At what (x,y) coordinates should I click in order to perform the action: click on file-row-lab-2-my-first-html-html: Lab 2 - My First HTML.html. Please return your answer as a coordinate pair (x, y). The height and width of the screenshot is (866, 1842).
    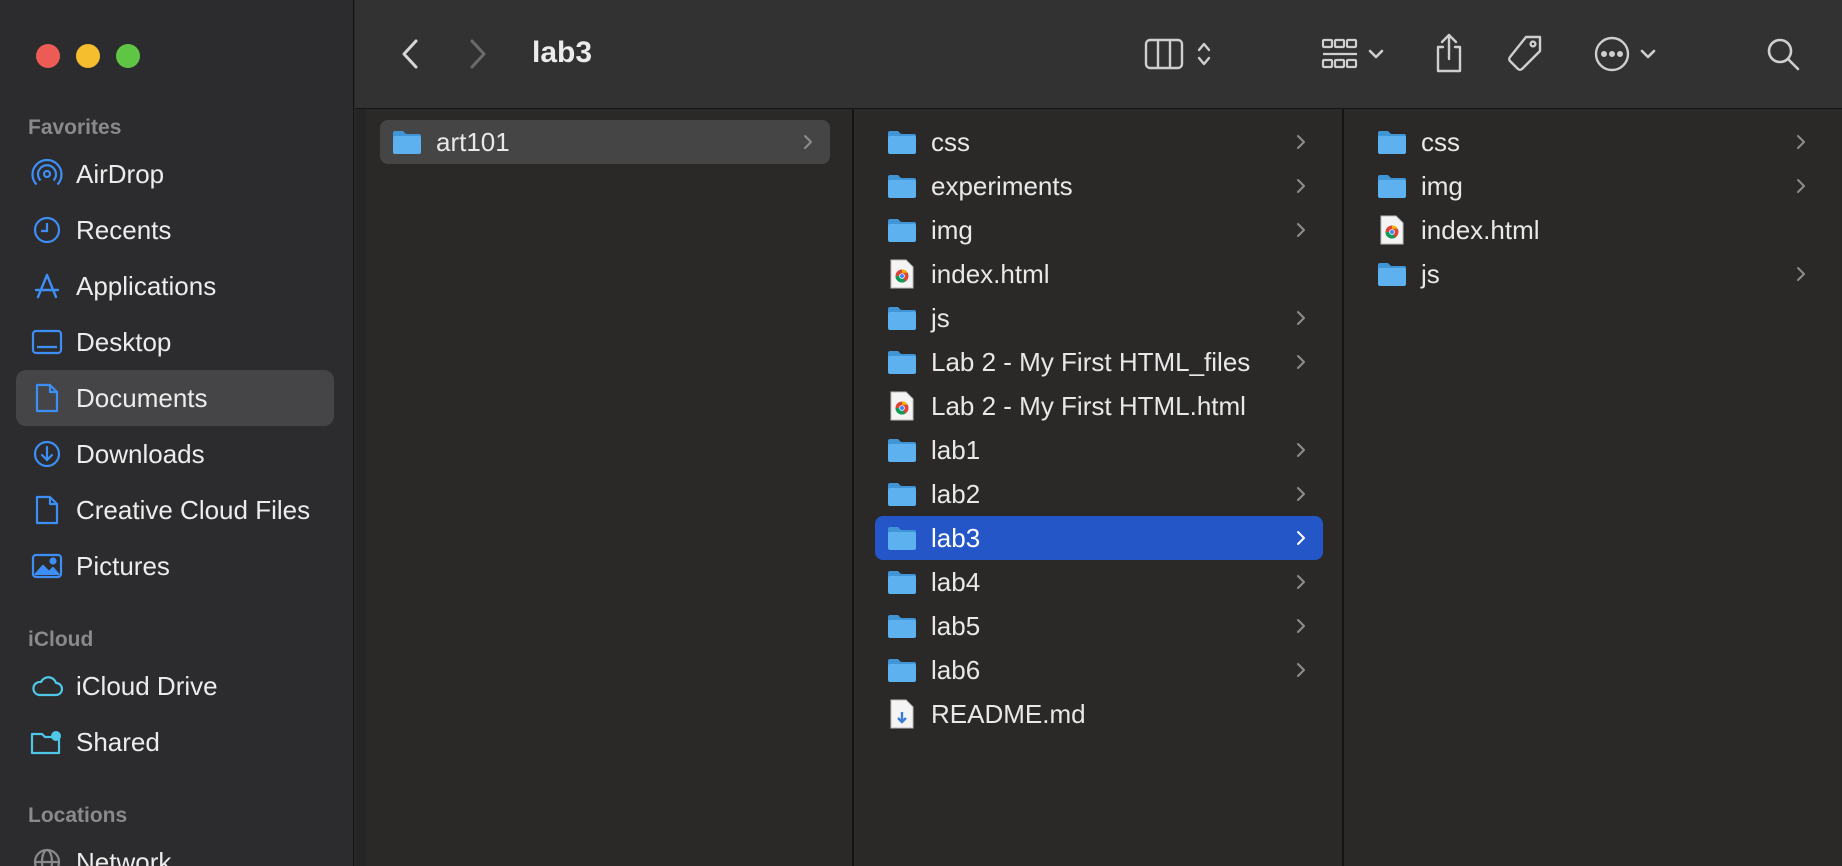
    Looking at the image, I should click on (1099, 406).